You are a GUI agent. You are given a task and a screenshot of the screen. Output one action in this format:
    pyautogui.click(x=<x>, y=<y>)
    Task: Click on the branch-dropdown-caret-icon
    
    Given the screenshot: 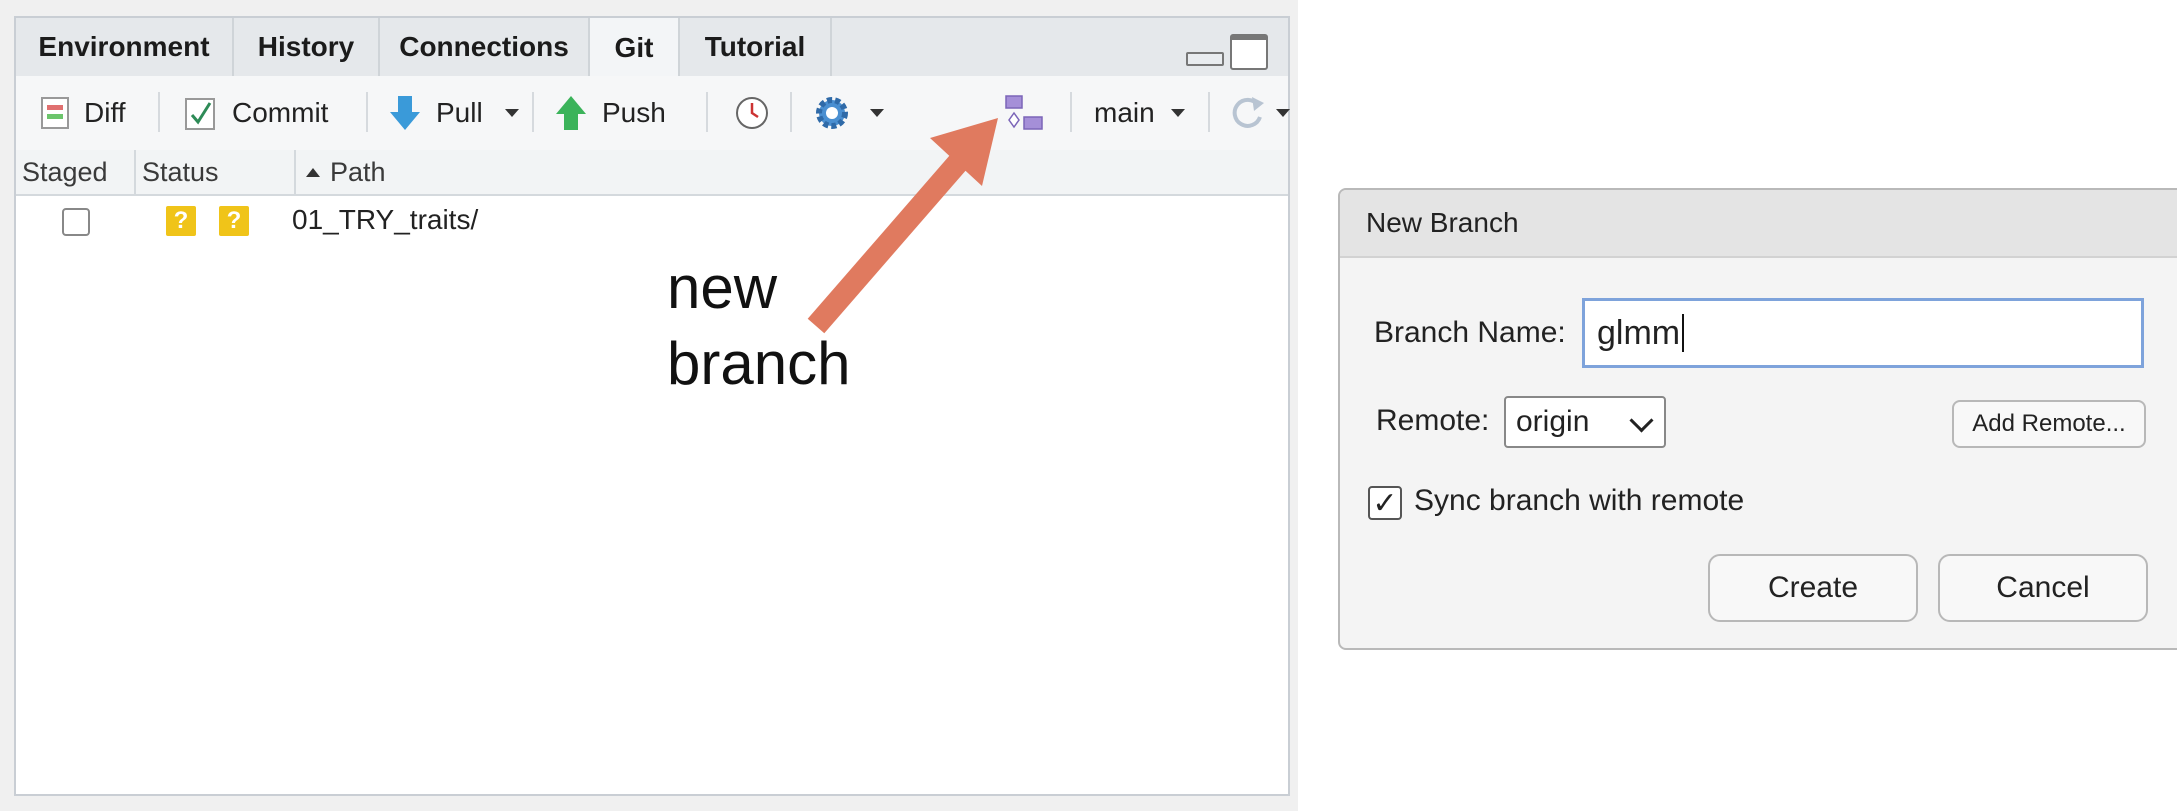 What is the action you would take?
    pyautogui.click(x=1177, y=113)
    